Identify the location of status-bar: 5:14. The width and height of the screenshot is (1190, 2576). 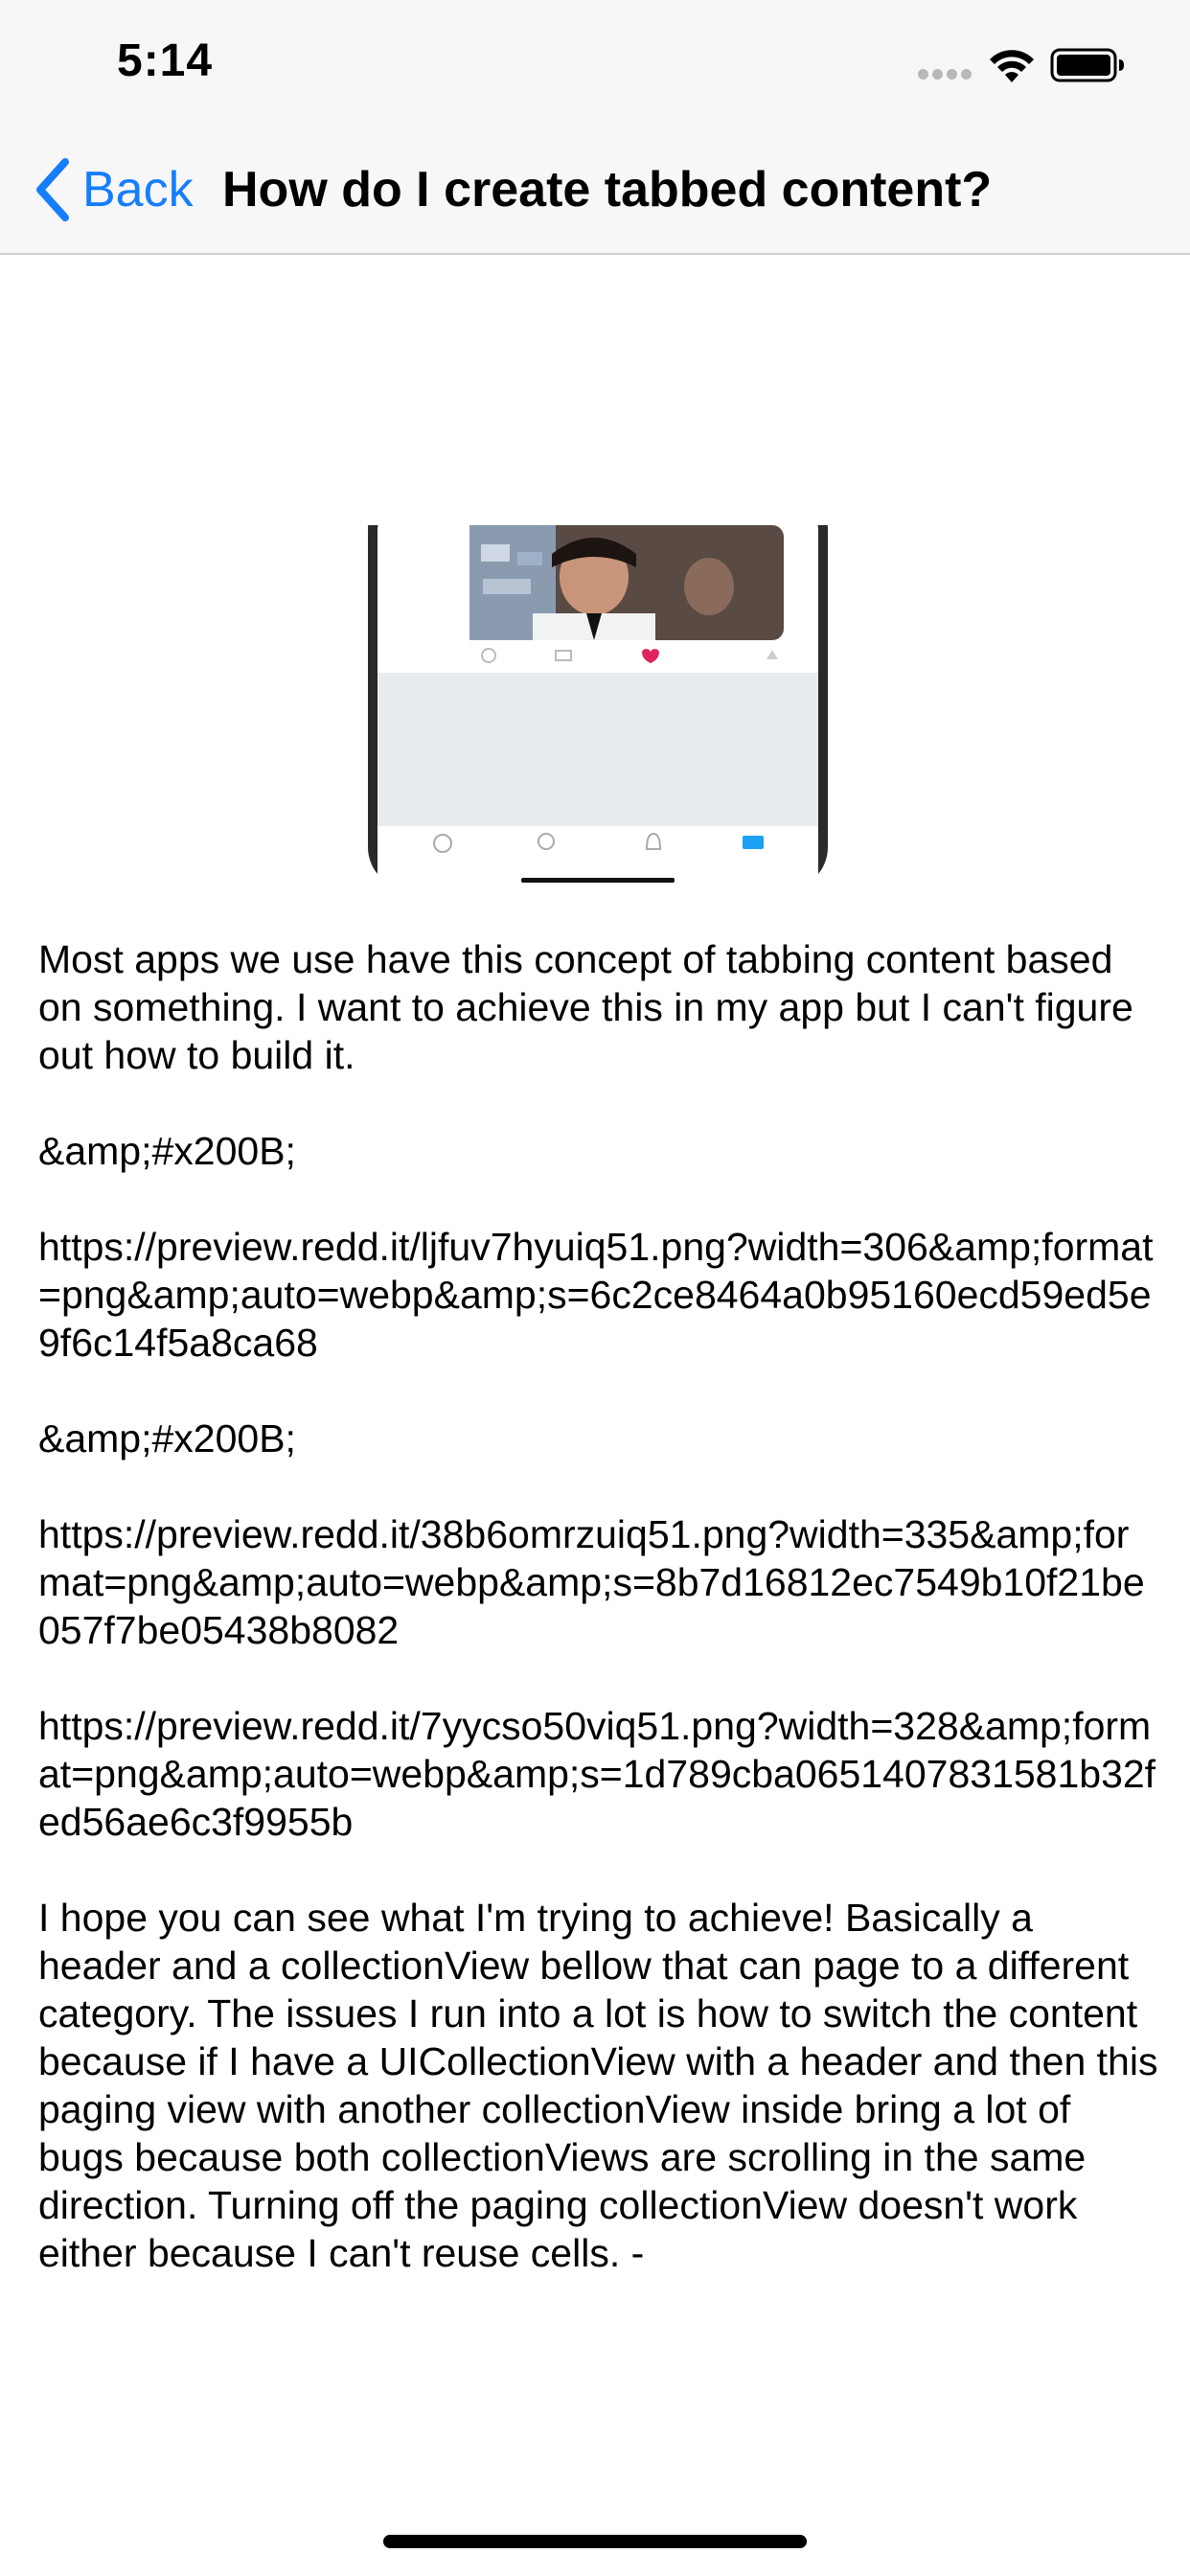
(595, 63).